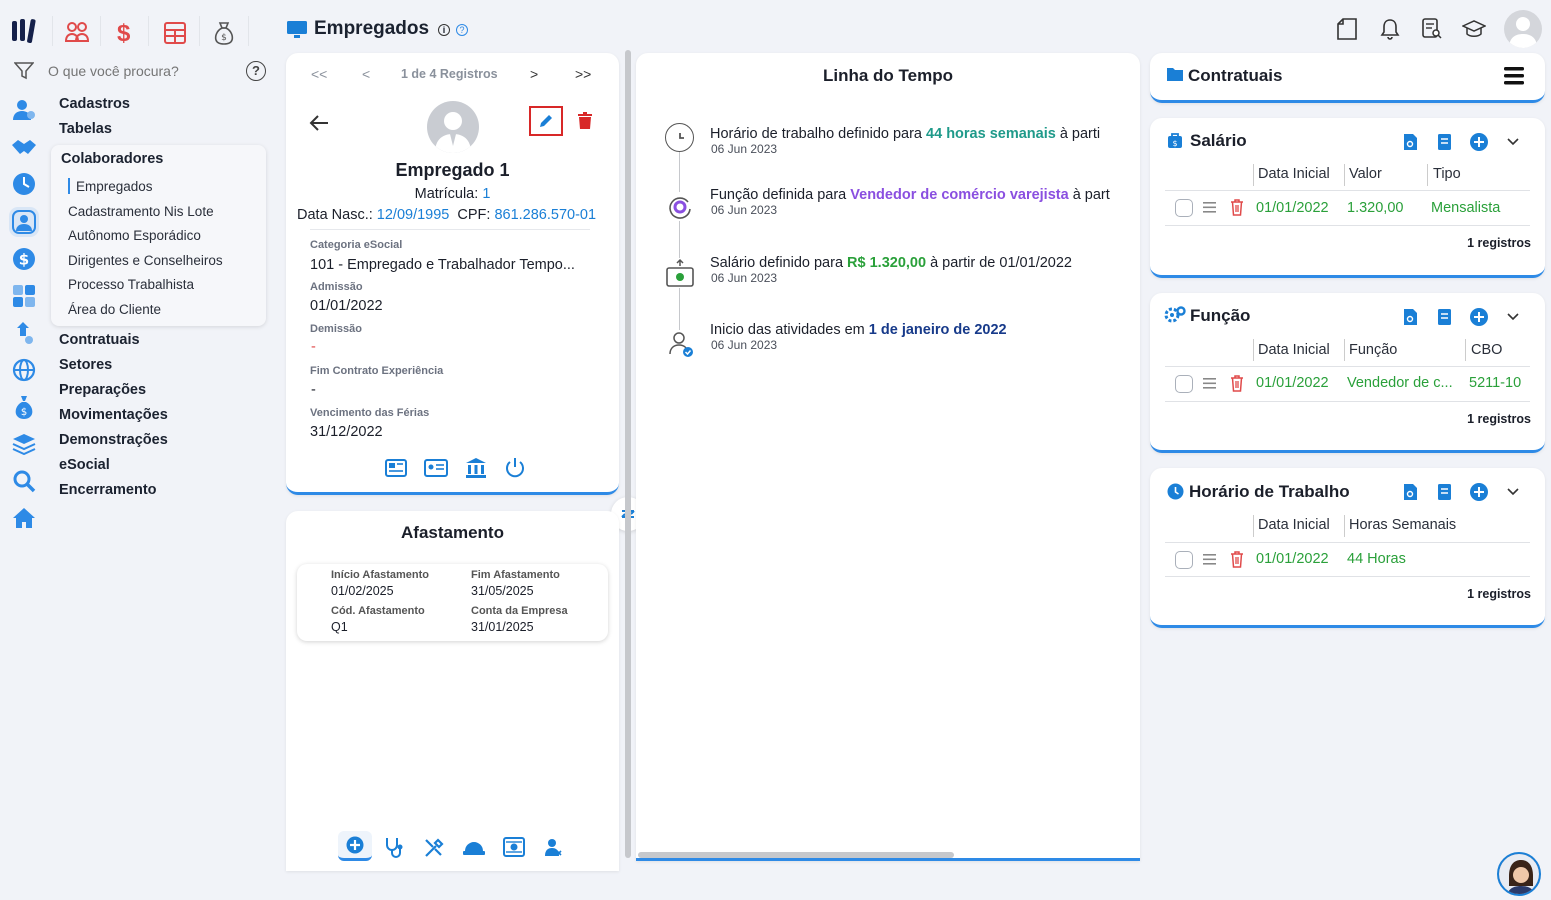  Describe the element at coordinates (1514, 76) in the screenshot. I see `hamburger-menu-icon` at that location.